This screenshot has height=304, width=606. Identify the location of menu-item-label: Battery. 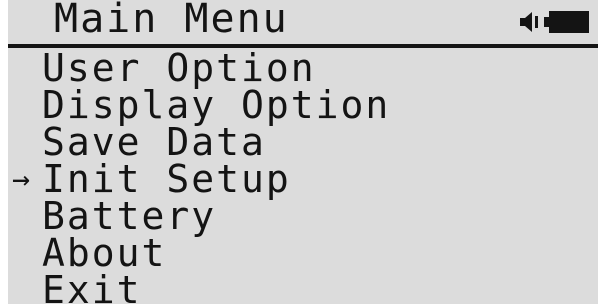
(129, 216).